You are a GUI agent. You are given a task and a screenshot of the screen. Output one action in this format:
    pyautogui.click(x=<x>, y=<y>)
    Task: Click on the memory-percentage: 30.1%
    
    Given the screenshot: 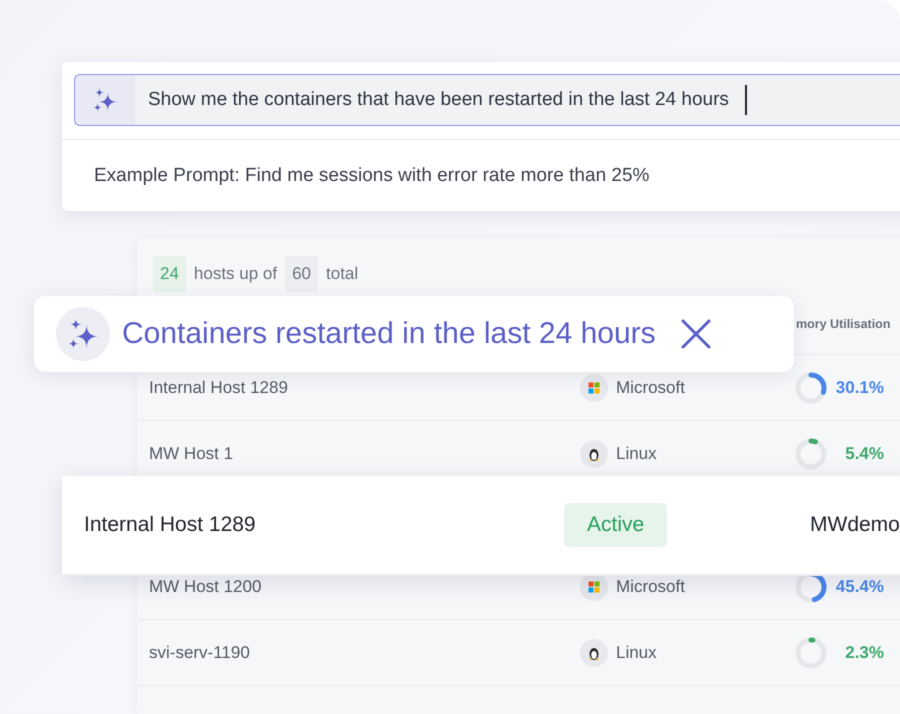 What is the action you would take?
    pyautogui.click(x=859, y=388)
    